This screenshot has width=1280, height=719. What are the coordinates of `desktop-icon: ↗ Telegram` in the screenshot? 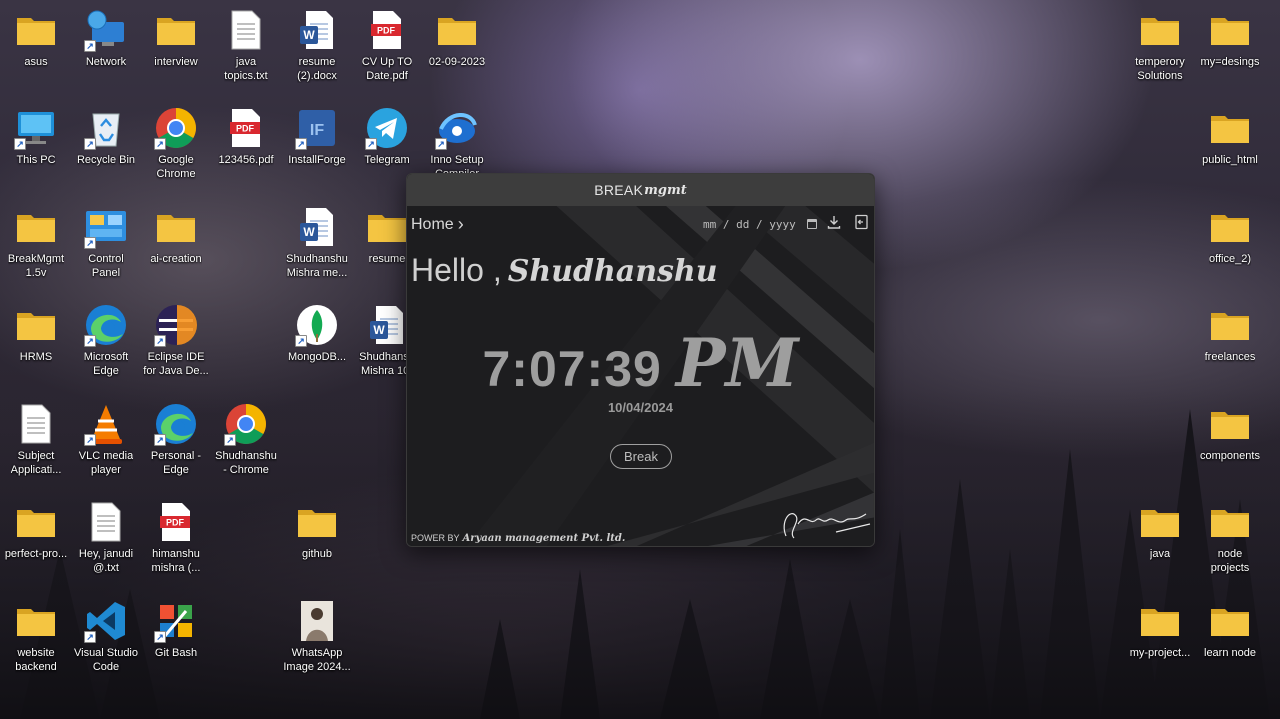 It's located at (387, 136).